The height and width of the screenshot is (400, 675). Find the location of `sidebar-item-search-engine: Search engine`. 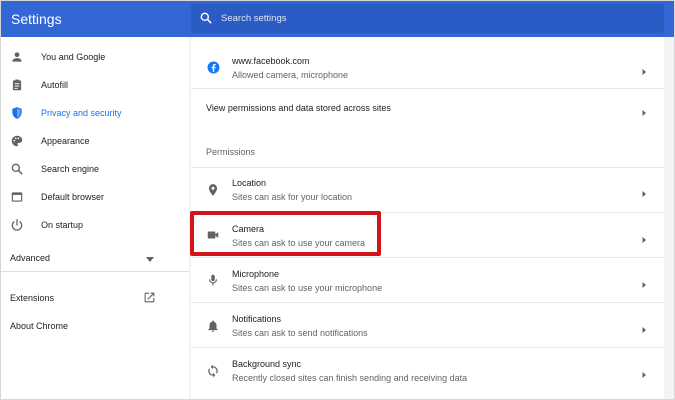

sidebar-item-search-engine: Search engine is located at coordinates (95, 170).